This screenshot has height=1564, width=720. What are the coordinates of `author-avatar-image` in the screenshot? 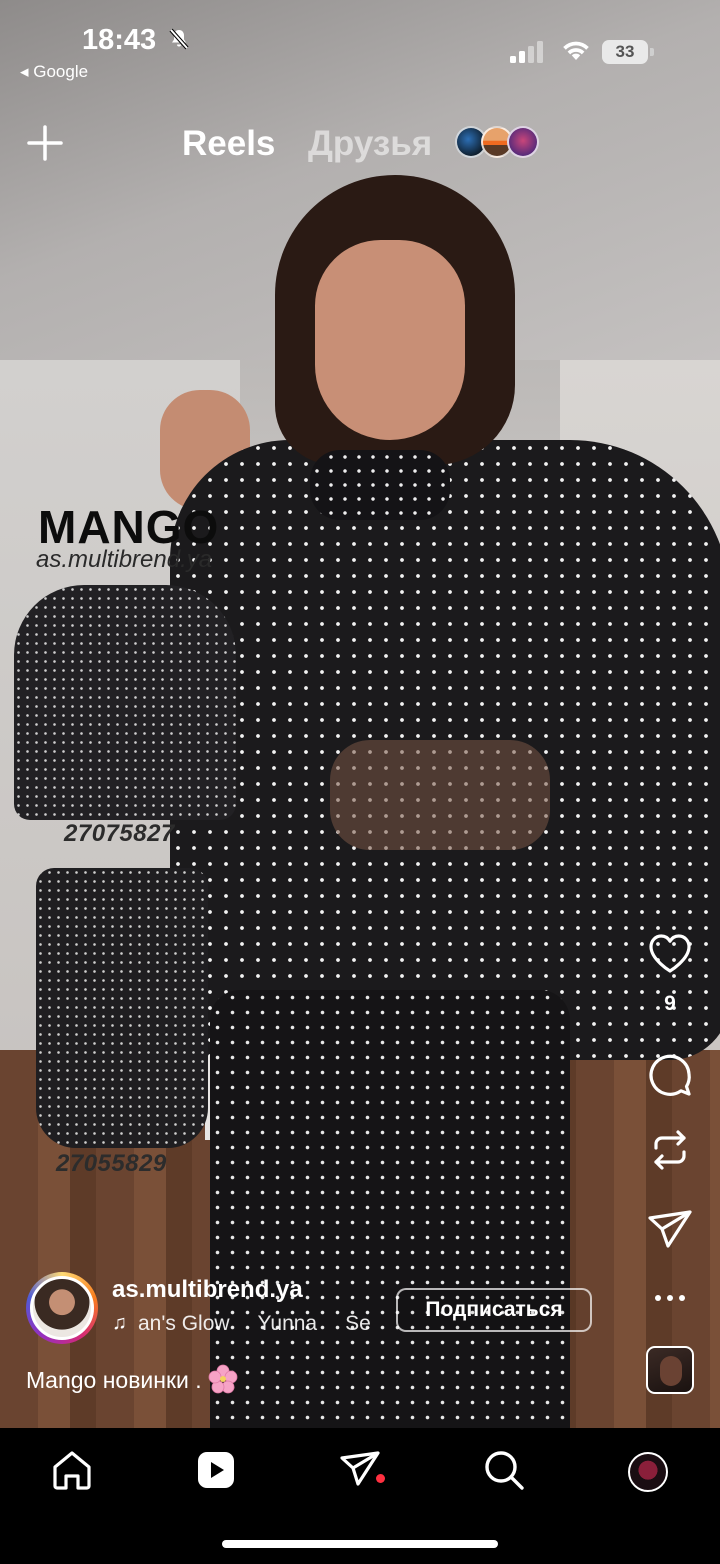 It's located at (62, 1308).